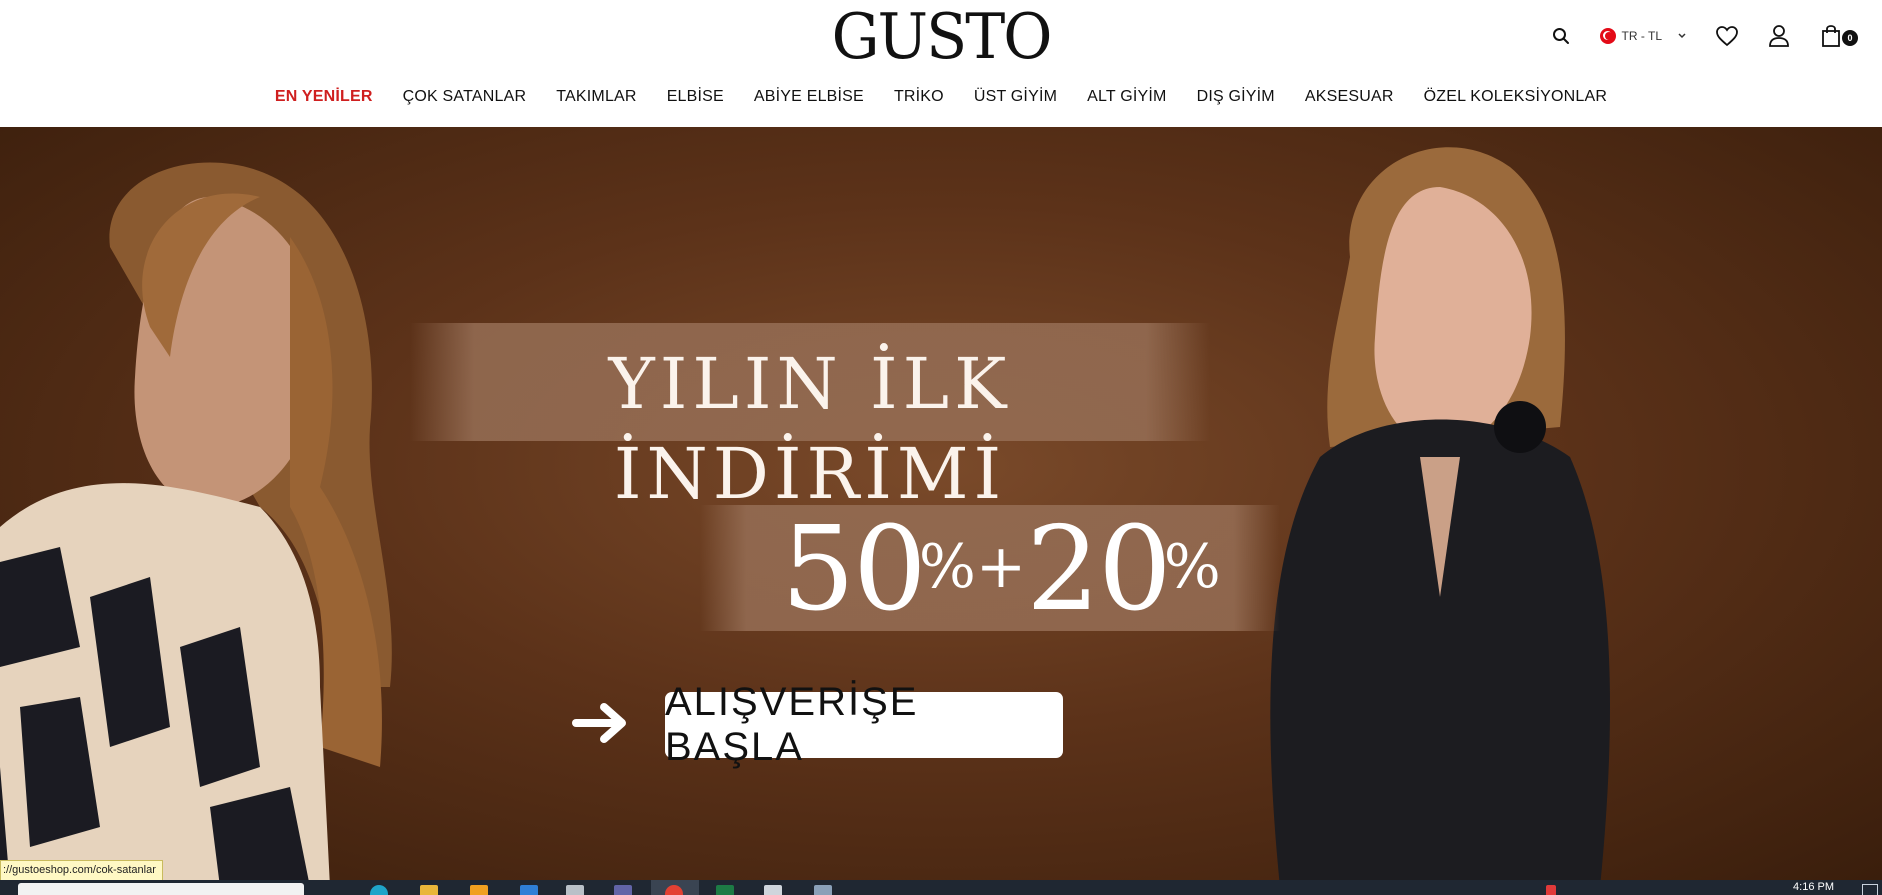 This screenshot has width=1882, height=895. Describe the element at coordinates (479, 890) in the screenshot. I see `taskbar-app-icon` at that location.